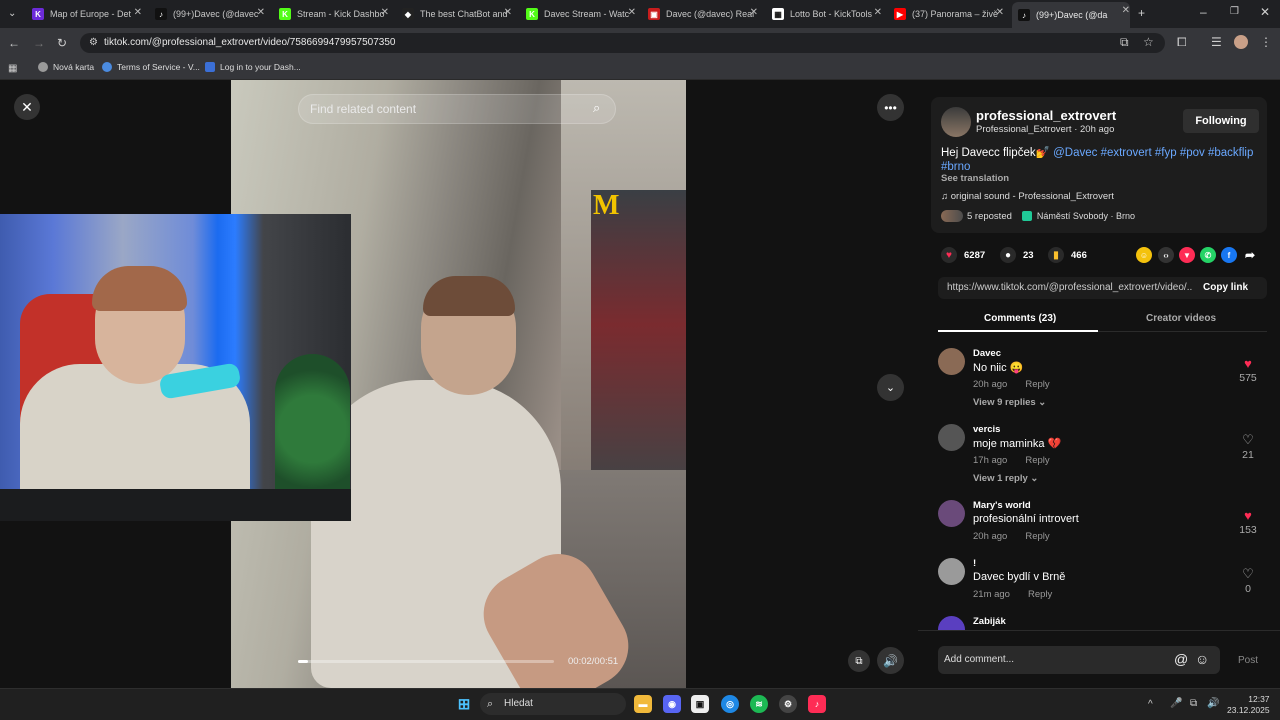 Image resolution: width=1280 pixels, height=720 pixels. What do you see at coordinates (1248, 660) in the screenshot?
I see `post-comment-button: Post` at bounding box center [1248, 660].